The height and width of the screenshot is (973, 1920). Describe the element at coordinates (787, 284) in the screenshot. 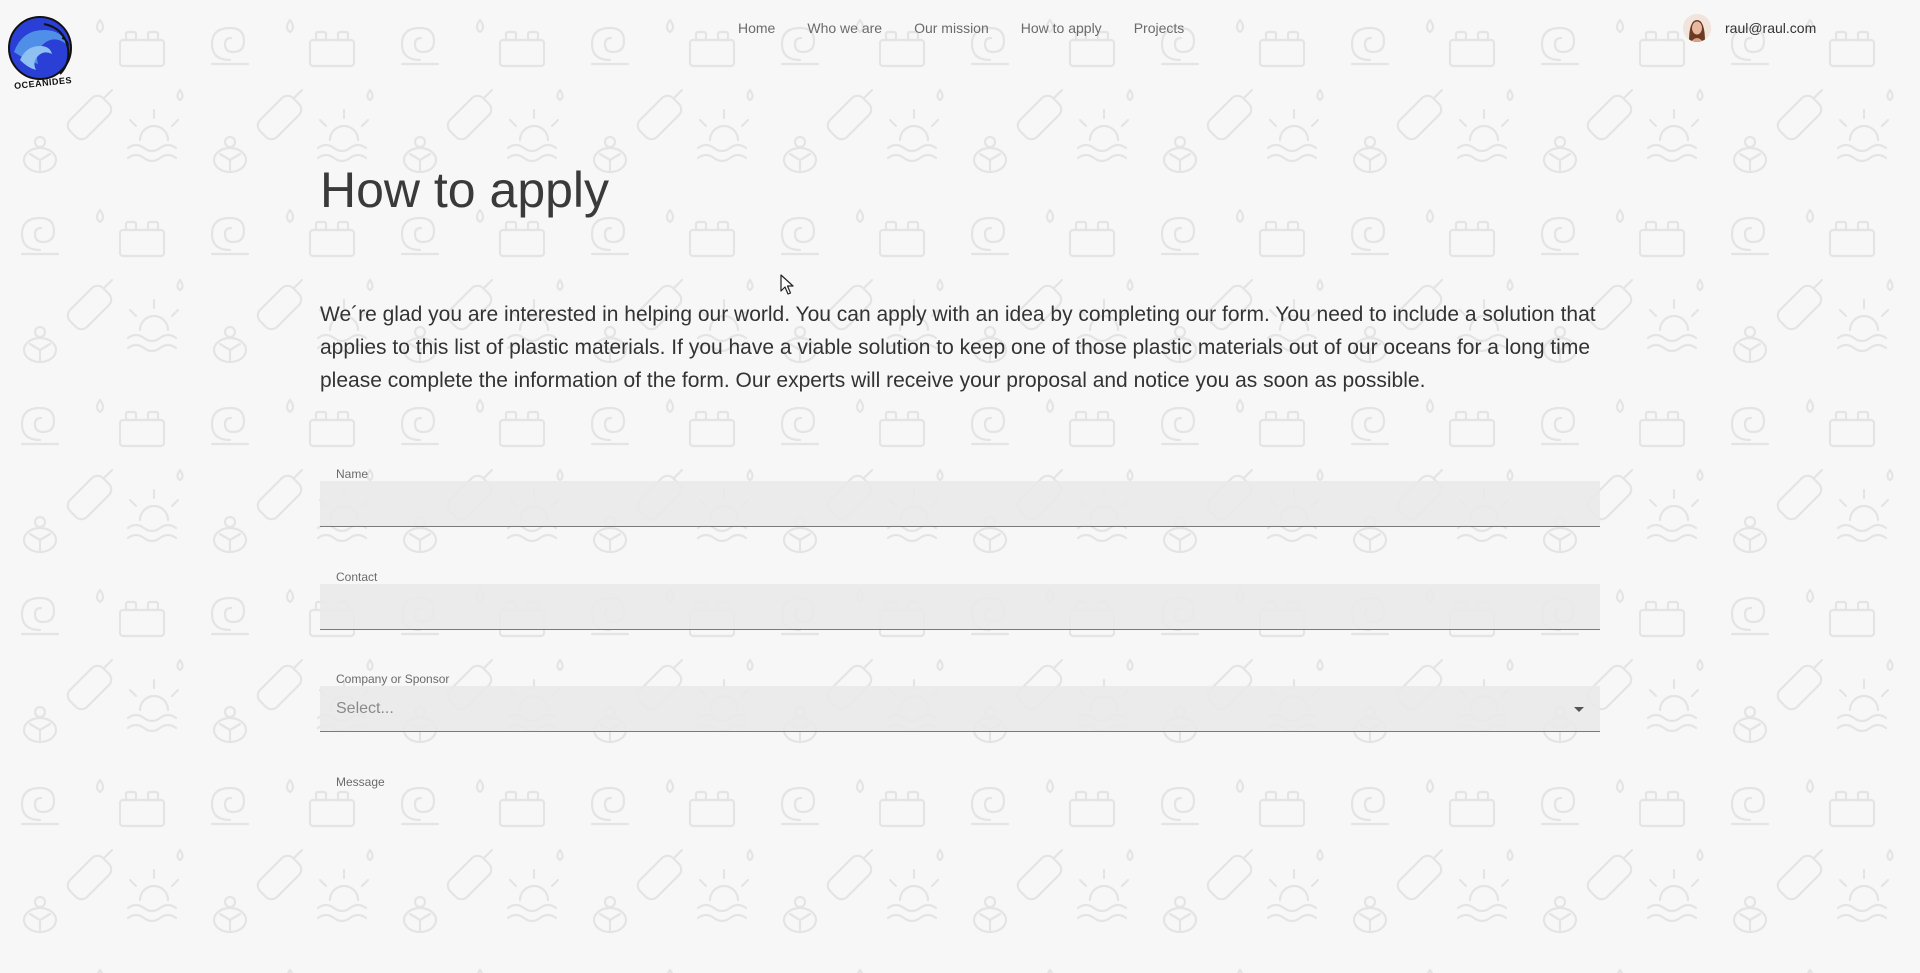

I see `mouse-cursor-icon` at that location.